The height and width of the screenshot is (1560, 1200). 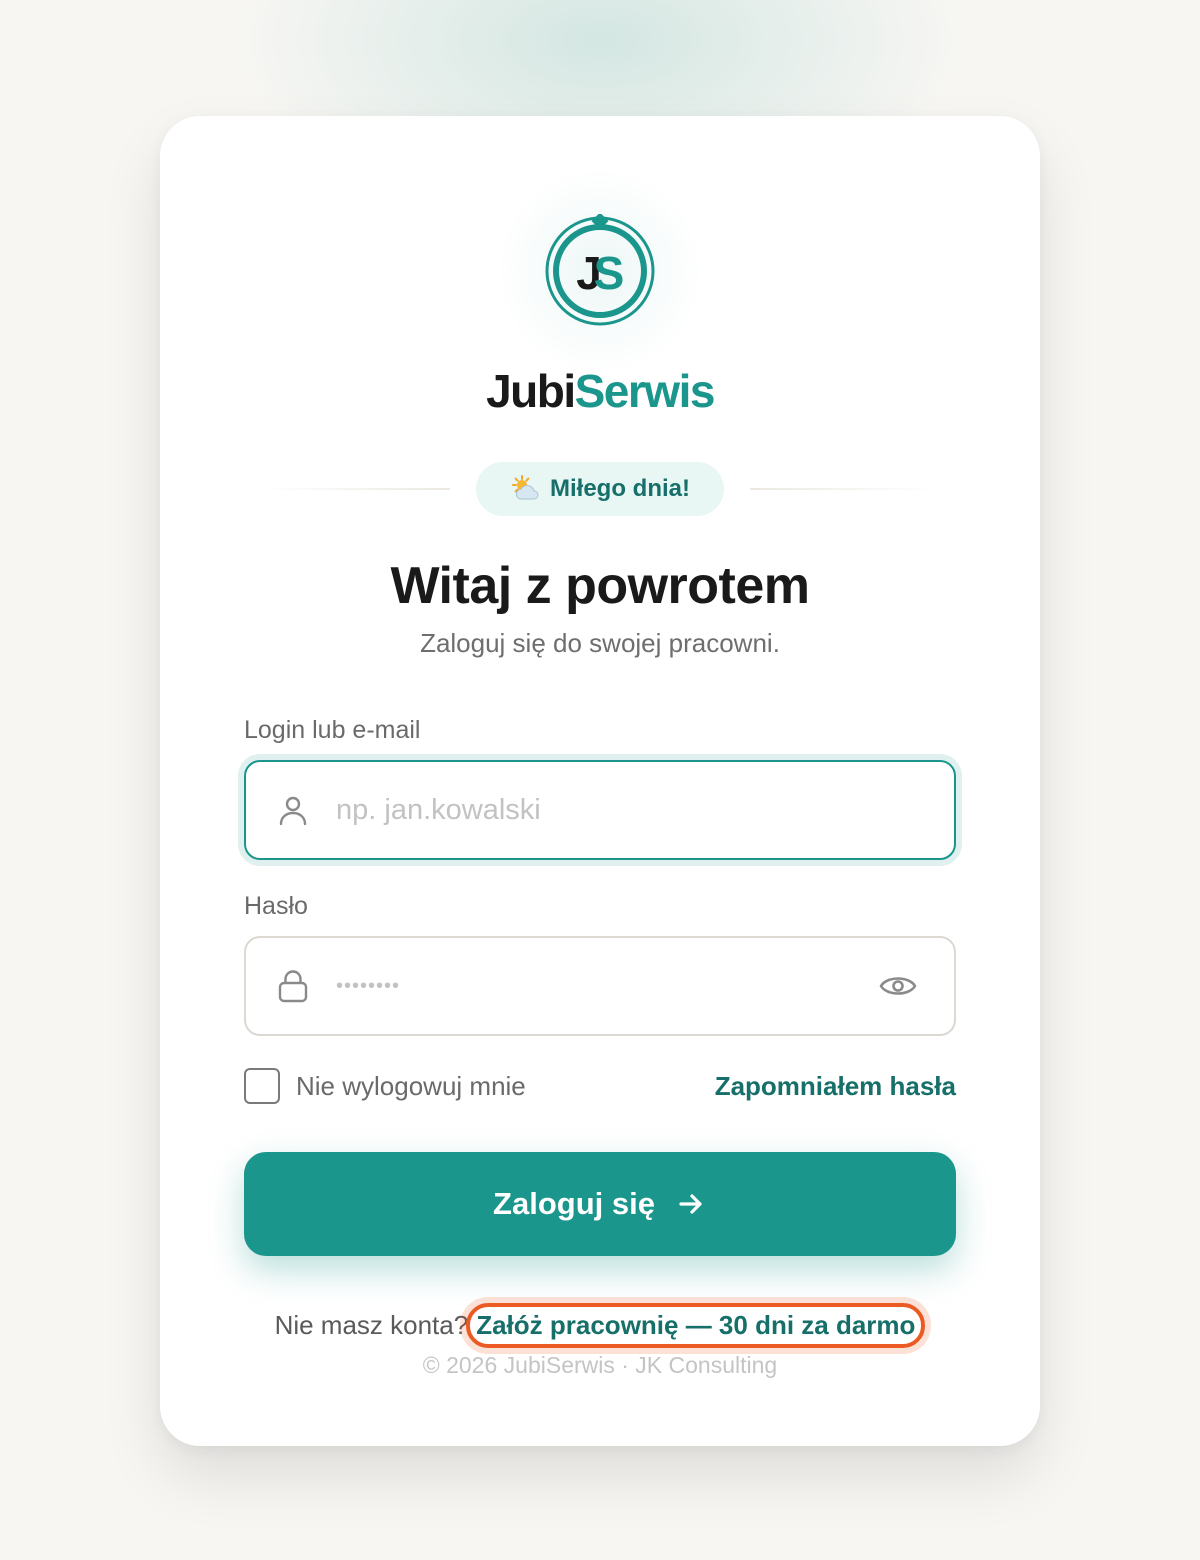 What do you see at coordinates (600, 1365) in the screenshot?
I see `footer-copyright: © 2026 JubiSerwis · JK Consulting` at bounding box center [600, 1365].